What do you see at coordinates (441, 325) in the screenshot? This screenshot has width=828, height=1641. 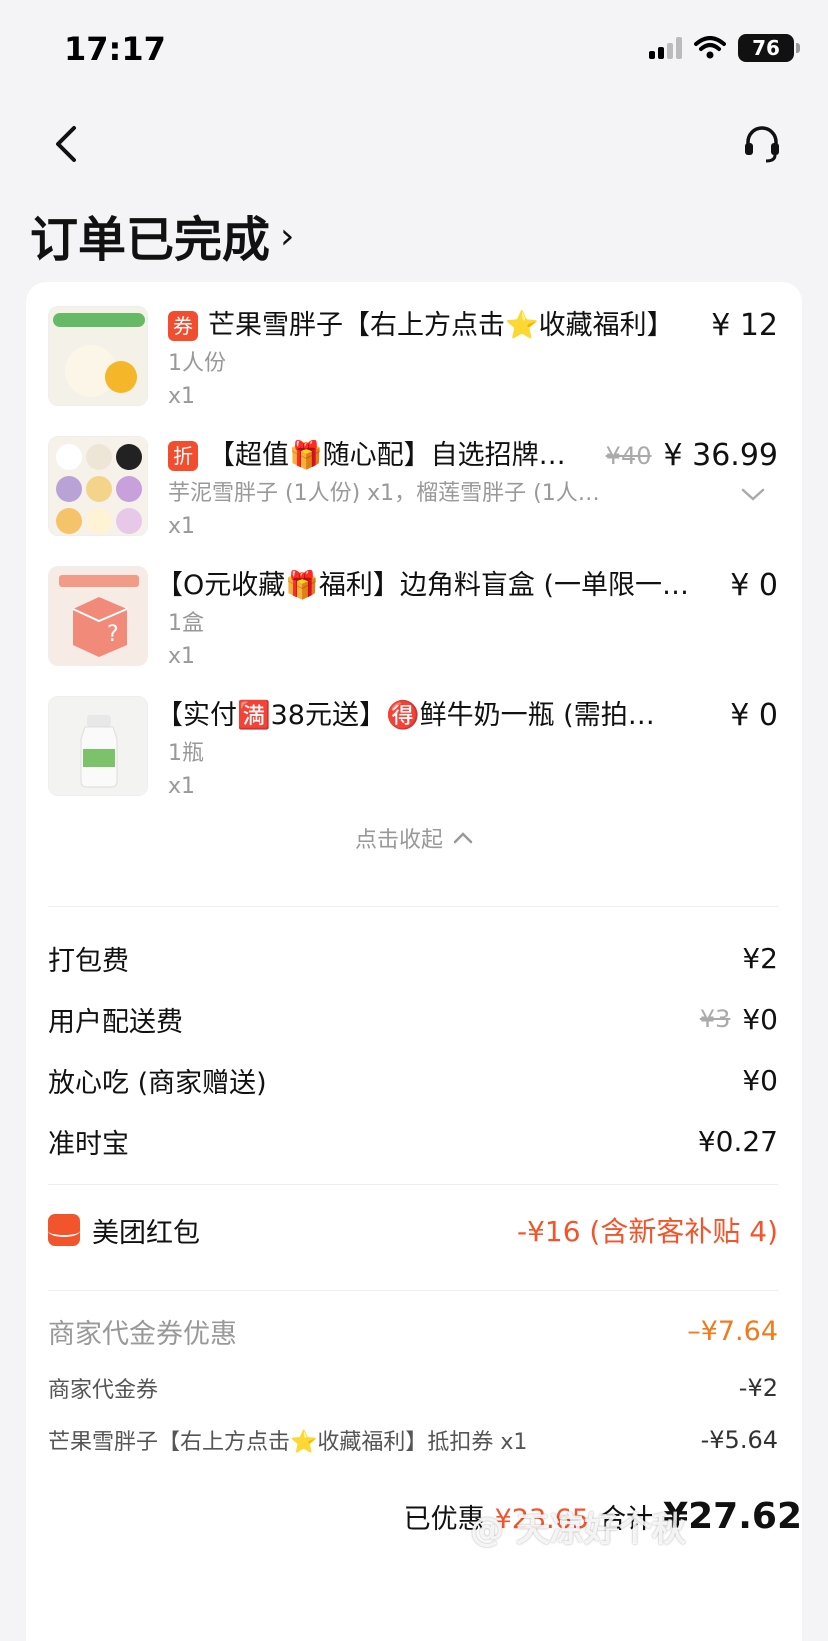 I see `item-name: 芒果雪胖子【右上方点击⭐收藏福利】` at bounding box center [441, 325].